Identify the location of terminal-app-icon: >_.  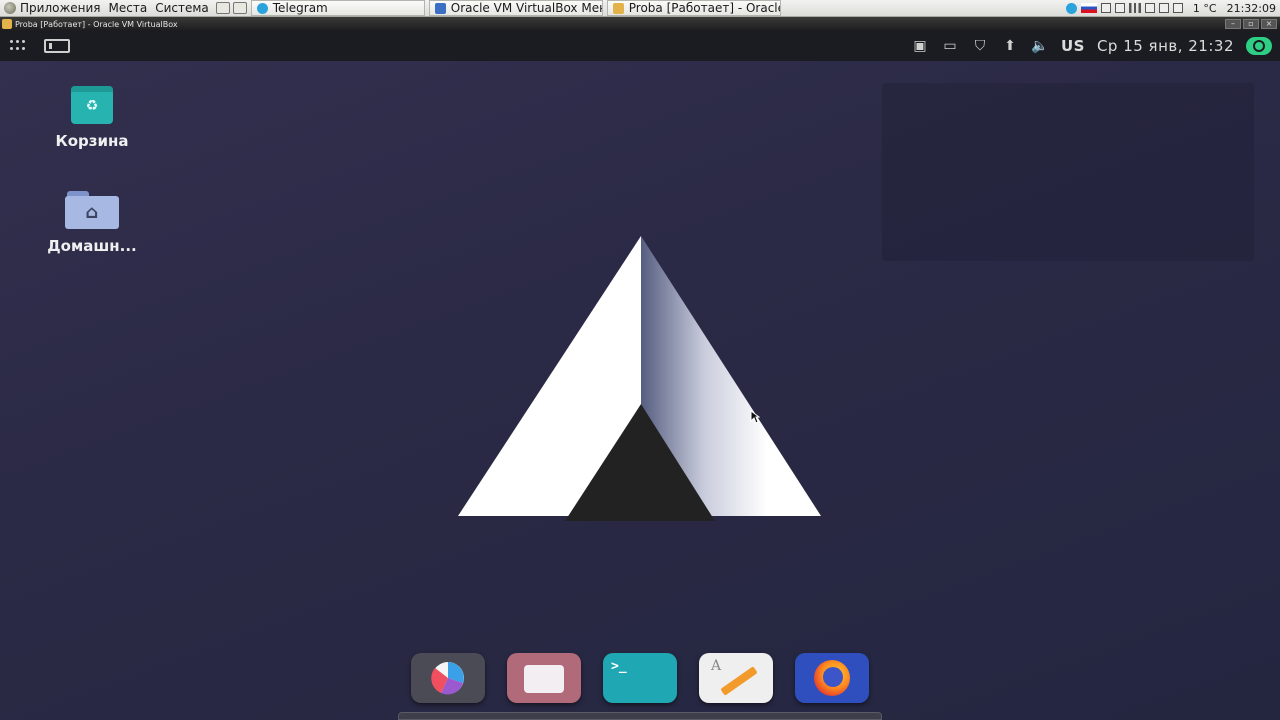
(640, 678).